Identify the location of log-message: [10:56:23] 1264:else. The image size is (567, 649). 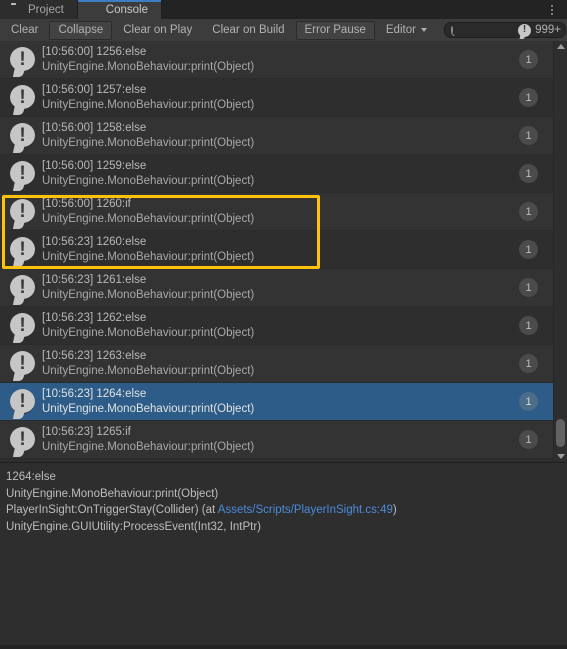
(94, 393).